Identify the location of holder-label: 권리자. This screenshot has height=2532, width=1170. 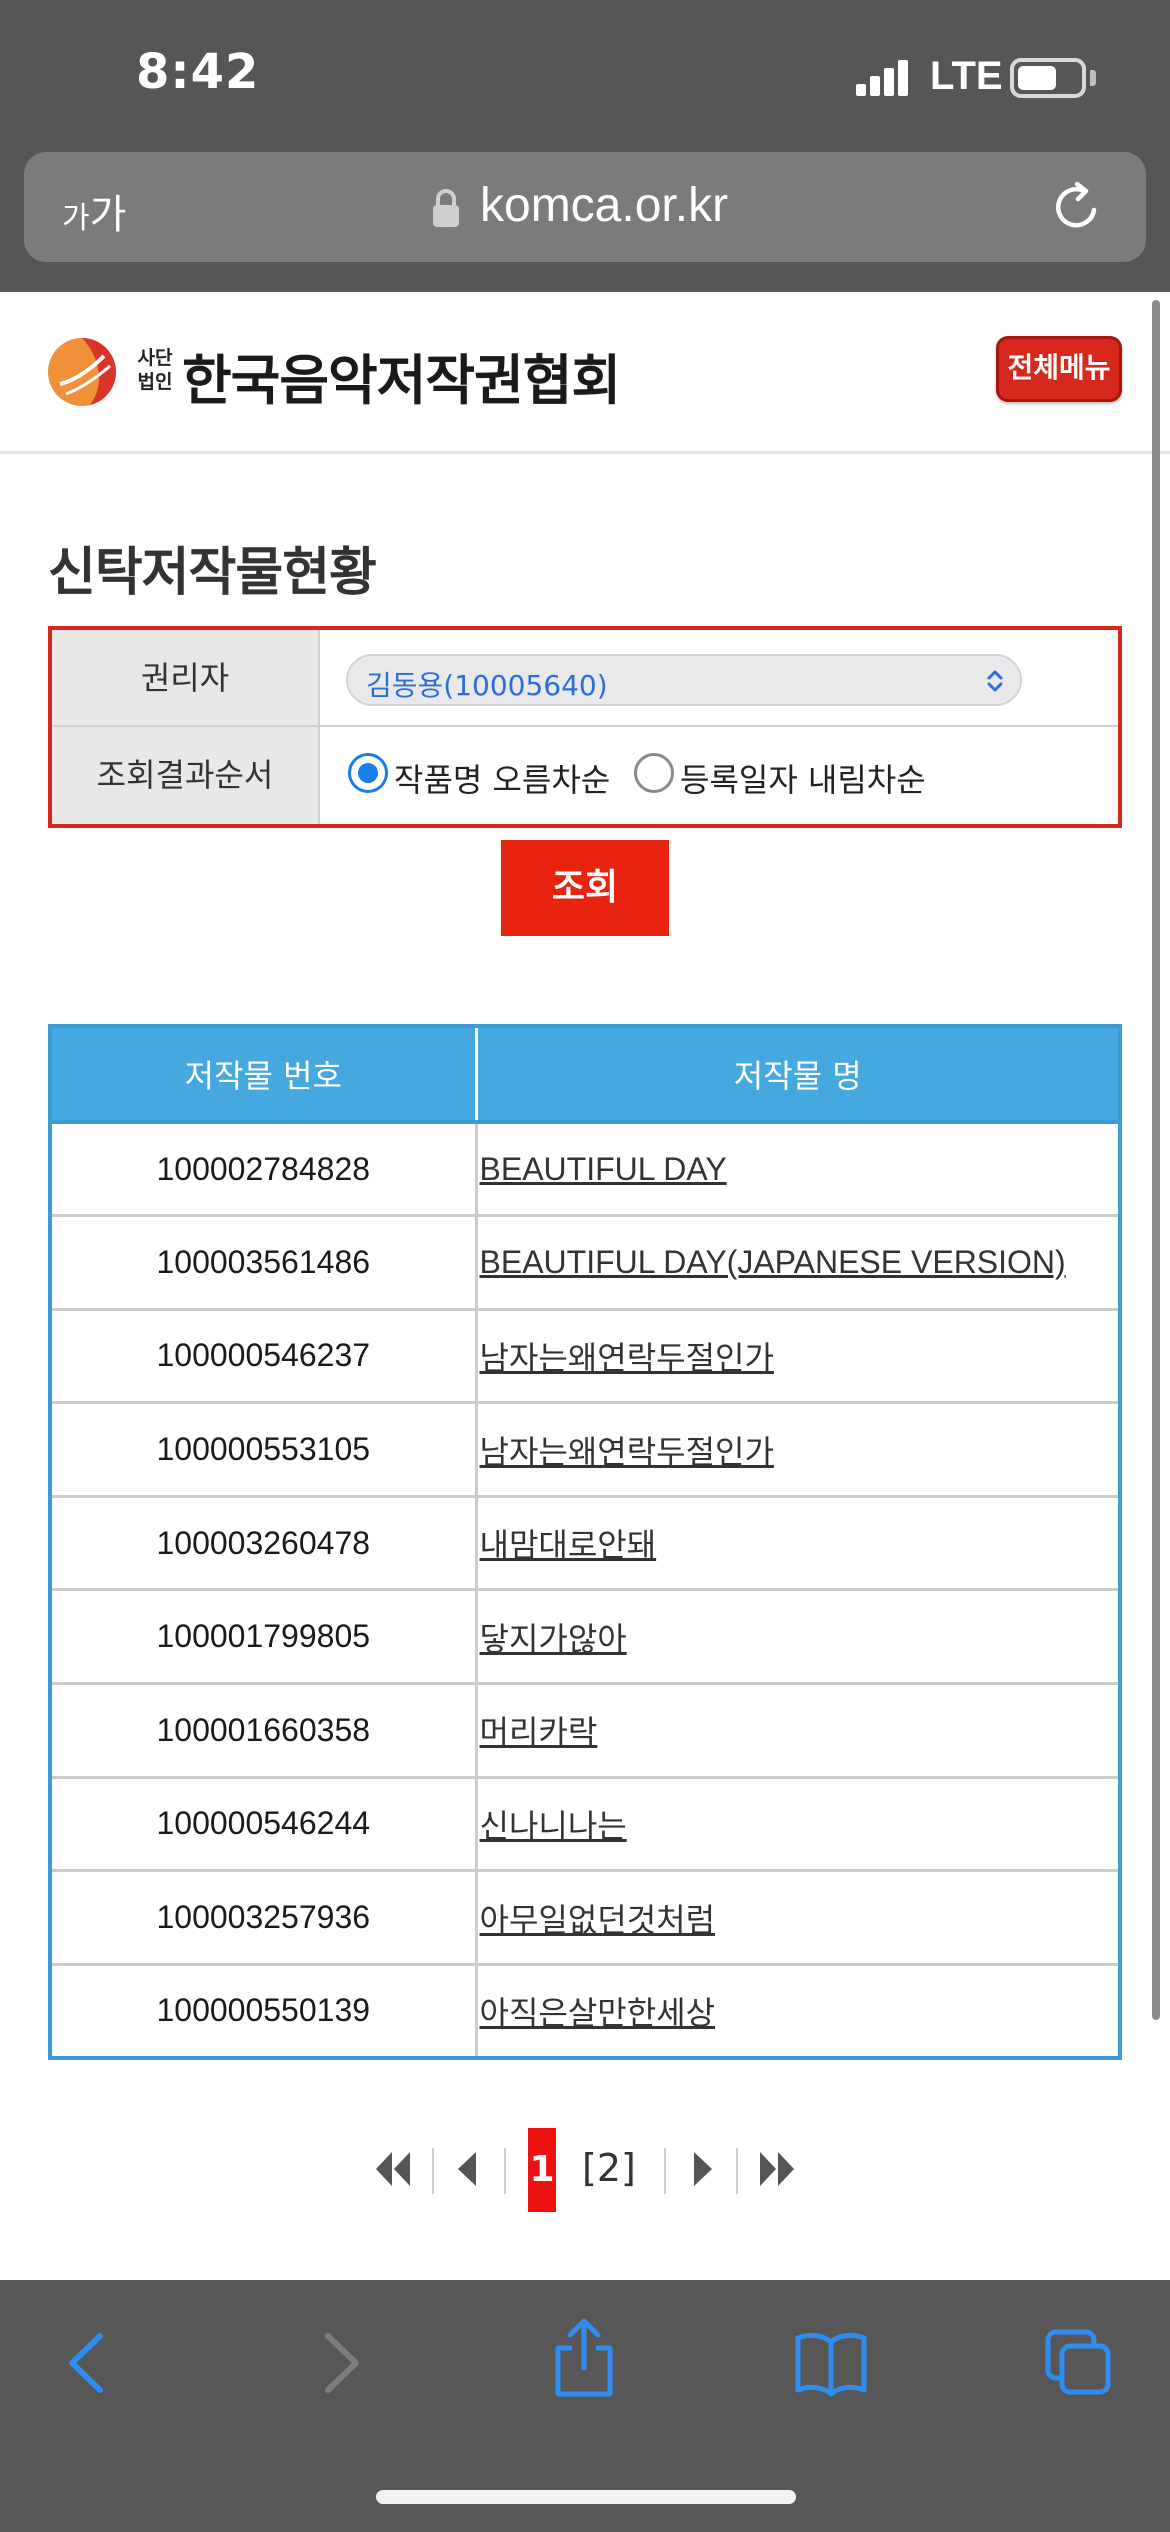
(186, 677).